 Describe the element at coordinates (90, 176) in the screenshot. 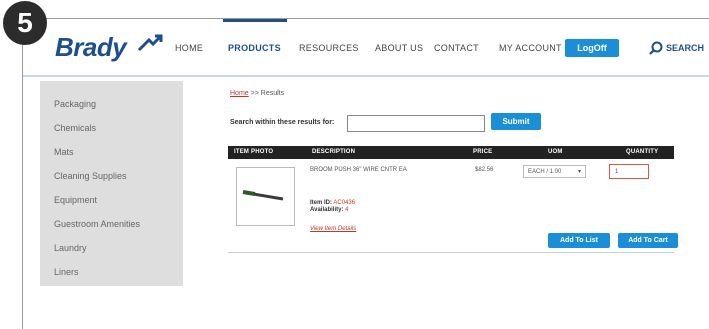

I see `sidebar-item-cleaning-supplies: Cleaning Supplies` at that location.